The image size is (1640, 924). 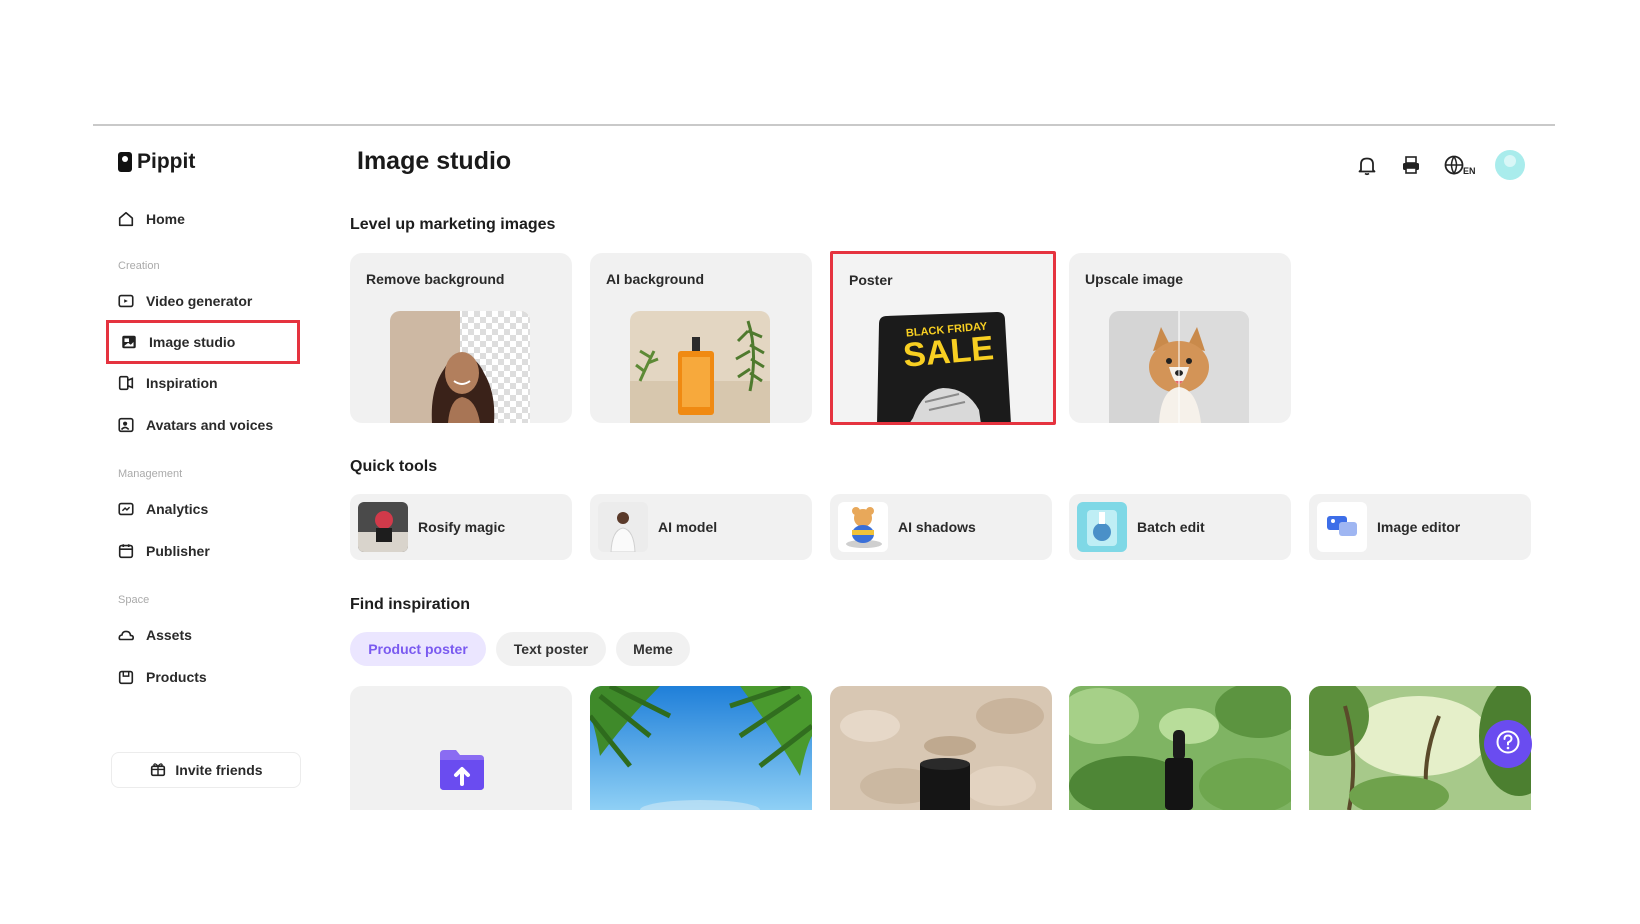 What do you see at coordinates (1459, 165) in the screenshot?
I see `globe-language-icon: EN` at bounding box center [1459, 165].